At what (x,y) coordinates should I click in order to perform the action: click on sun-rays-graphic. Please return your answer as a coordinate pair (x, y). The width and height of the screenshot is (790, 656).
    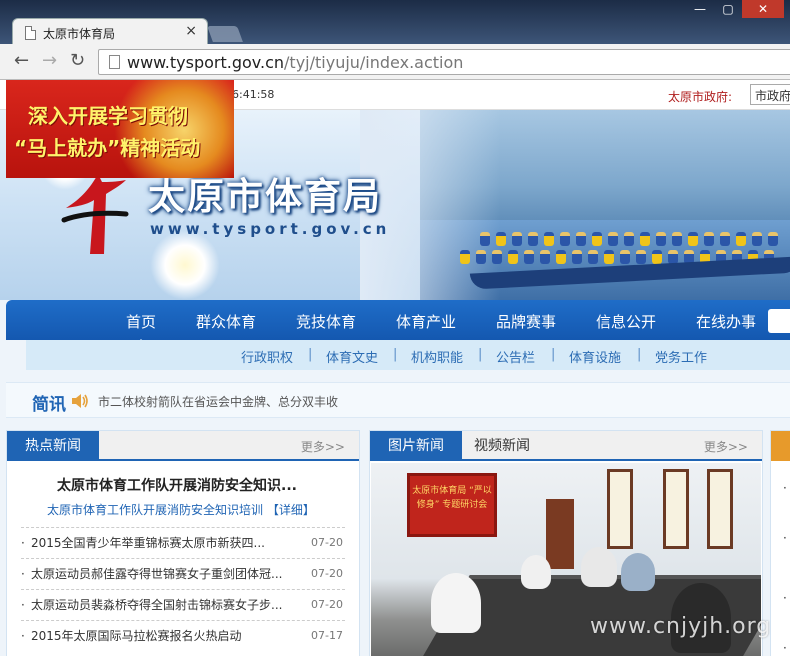
    Looking at the image, I should click on (174, 129).